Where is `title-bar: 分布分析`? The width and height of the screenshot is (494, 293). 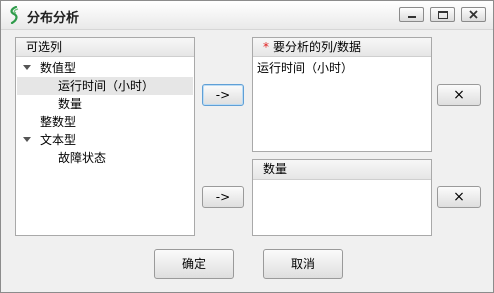 title-bar: 分布分析 is located at coordinates (247, 15).